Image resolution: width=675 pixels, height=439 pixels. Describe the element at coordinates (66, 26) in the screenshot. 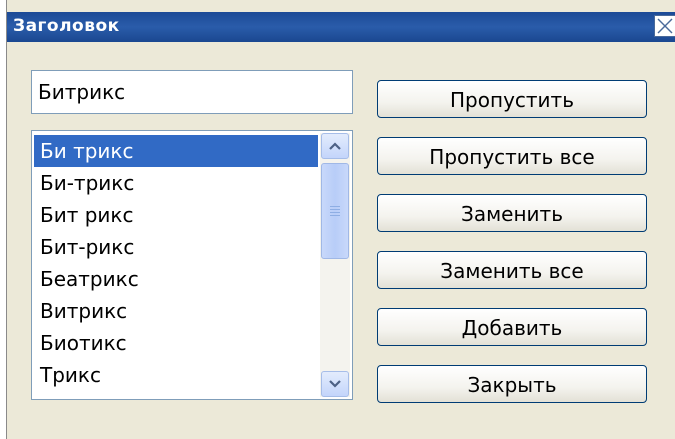

I see `window-title: Заголовок` at that location.